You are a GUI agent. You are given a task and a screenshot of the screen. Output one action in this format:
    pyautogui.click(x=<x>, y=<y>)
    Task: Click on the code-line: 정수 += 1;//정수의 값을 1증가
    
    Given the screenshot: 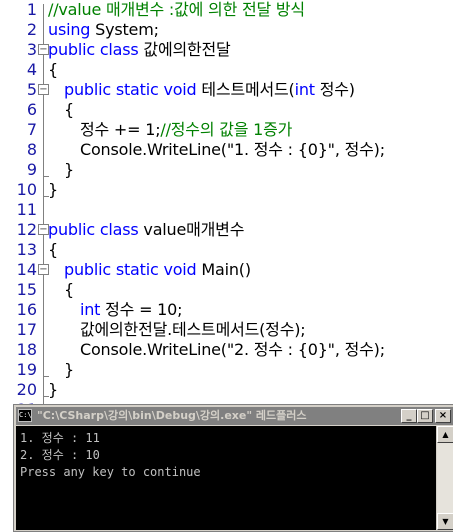 What is the action you would take?
    pyautogui.click(x=186, y=130)
    